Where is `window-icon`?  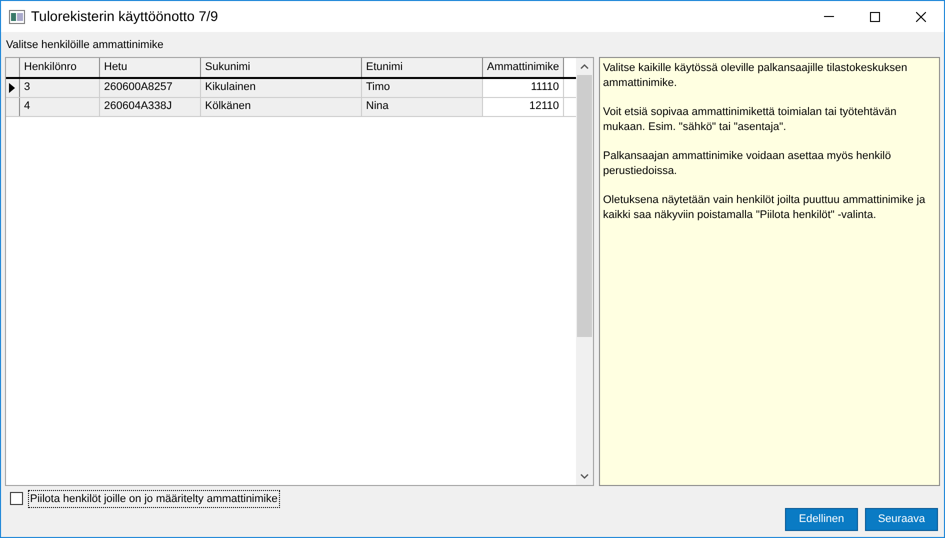 window-icon is located at coordinates (17, 17).